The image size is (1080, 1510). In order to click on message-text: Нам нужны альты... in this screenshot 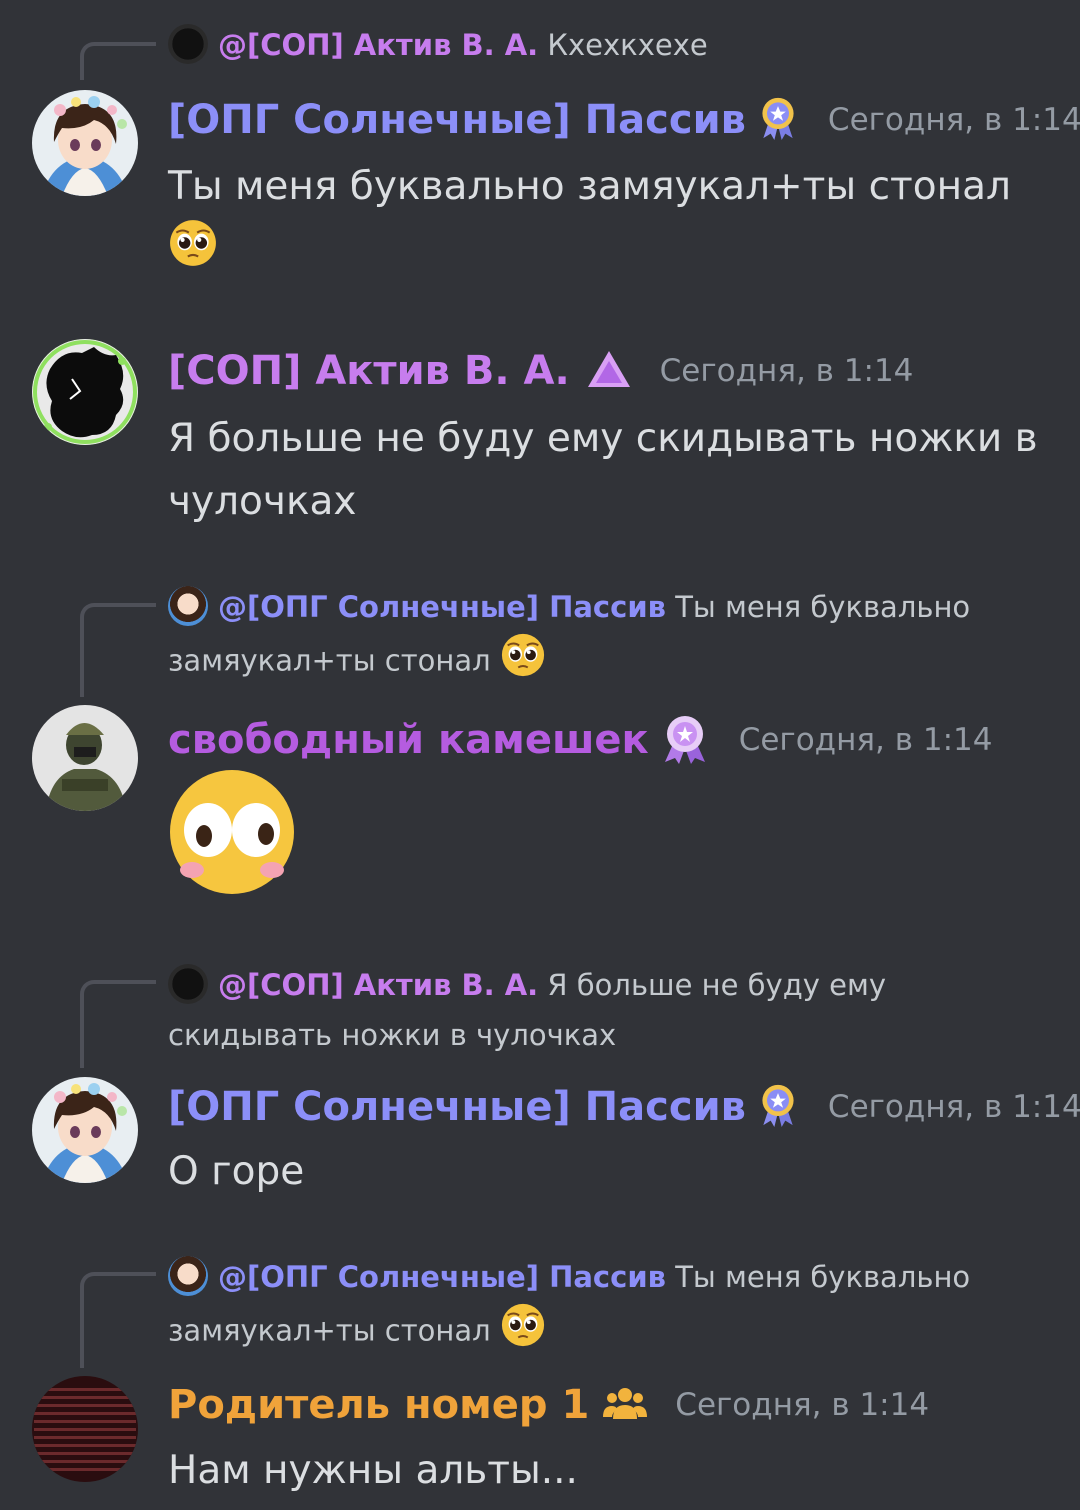, I will do `click(373, 1470)`.